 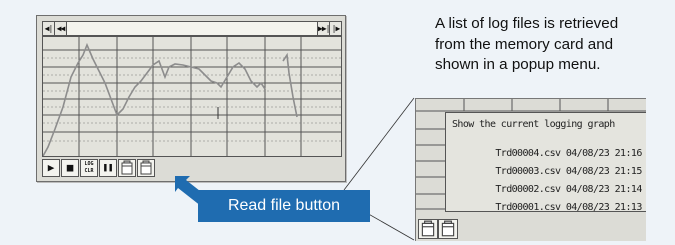 I want to click on description-line: A list of log files is retrieved, so click(x=527, y=23).